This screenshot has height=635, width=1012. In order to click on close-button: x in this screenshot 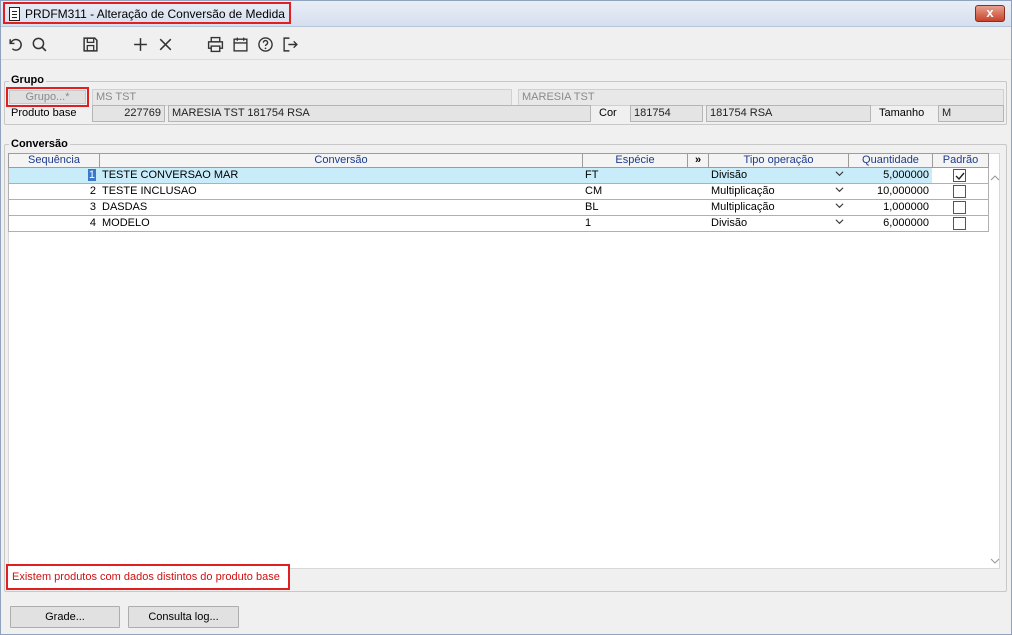, I will do `click(990, 13)`.